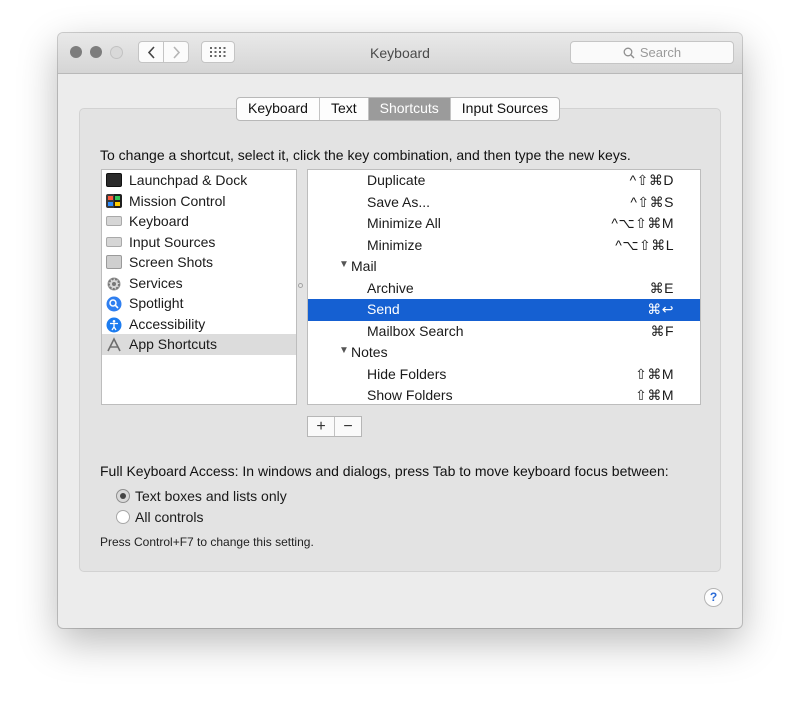  What do you see at coordinates (171, 262) in the screenshot?
I see `category-label: Screen Shots` at bounding box center [171, 262].